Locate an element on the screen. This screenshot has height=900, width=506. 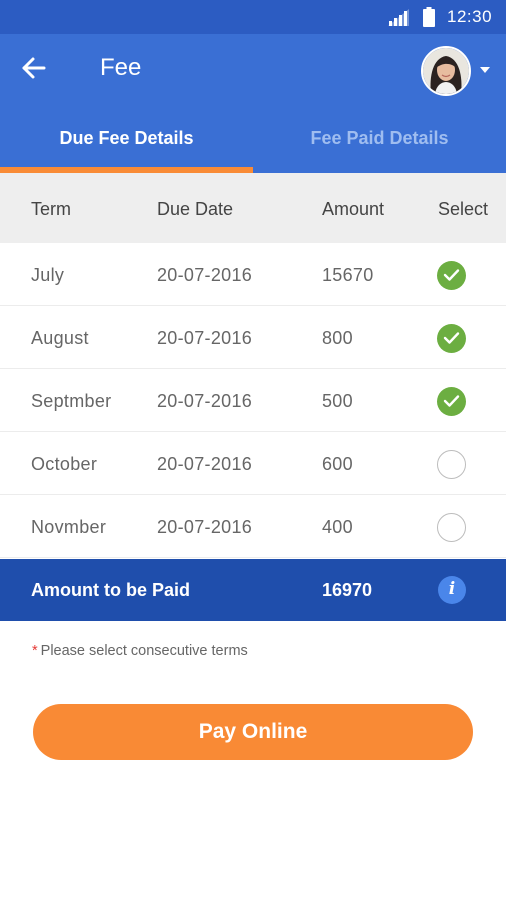
table-row: October 20-07-2016 600 is located at coordinates (253, 463).